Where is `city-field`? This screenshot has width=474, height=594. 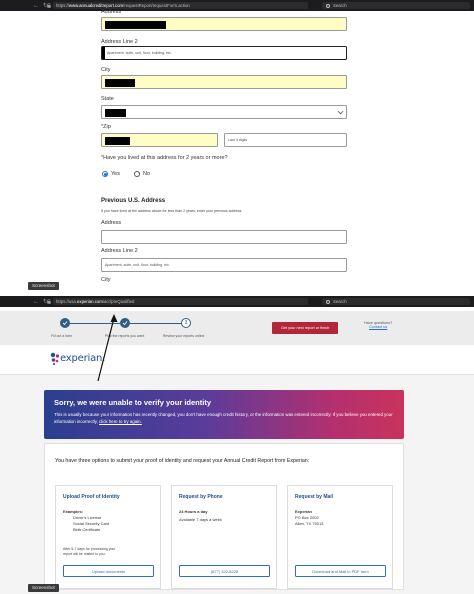 city-field is located at coordinates (224, 82).